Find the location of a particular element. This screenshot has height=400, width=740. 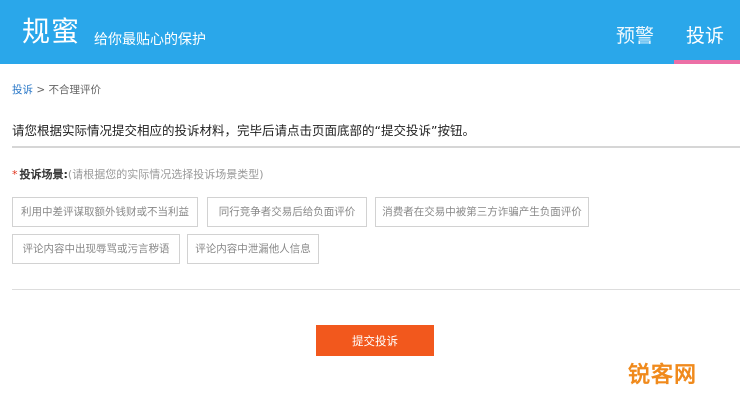

scenario-title: 投诉场景: is located at coordinates (43, 174).